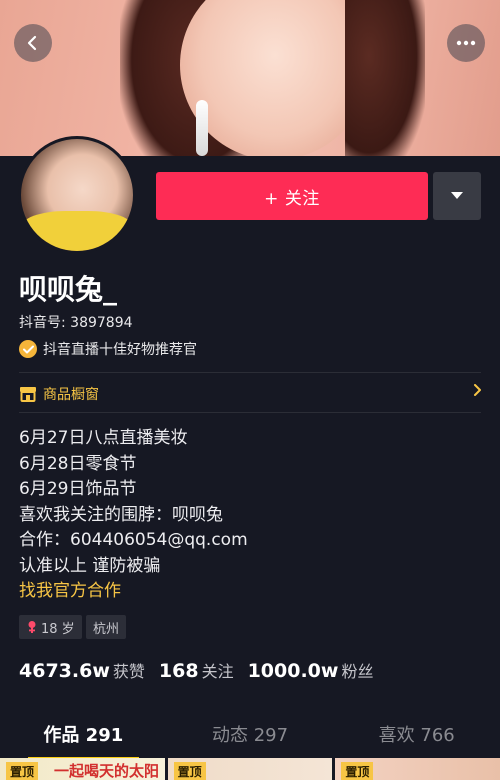 This screenshot has height=780, width=500. I want to click on following-label: 关注, so click(217, 671).